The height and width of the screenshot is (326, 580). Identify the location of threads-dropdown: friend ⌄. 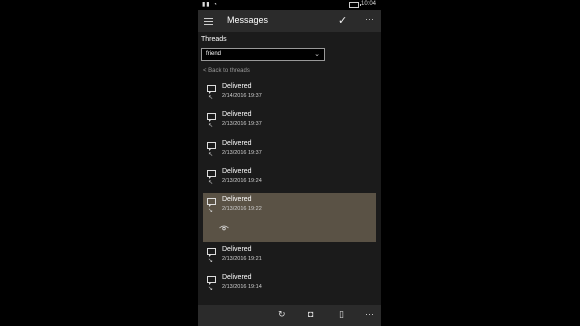
(263, 54).